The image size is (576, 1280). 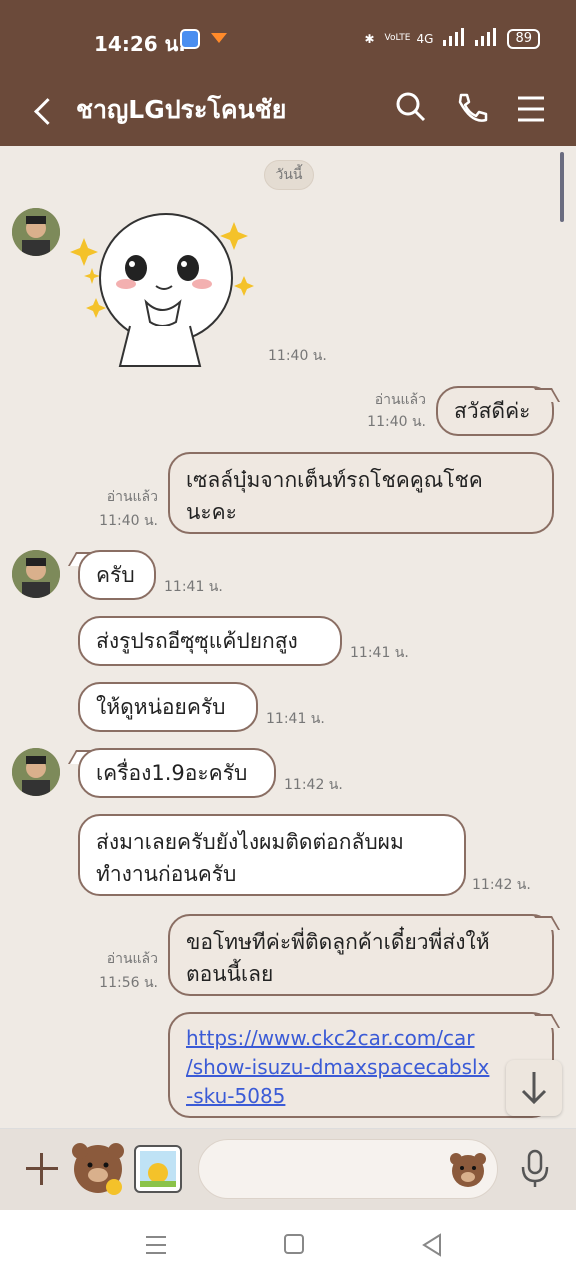 I want to click on home-icon, so click(x=295, y=1245).